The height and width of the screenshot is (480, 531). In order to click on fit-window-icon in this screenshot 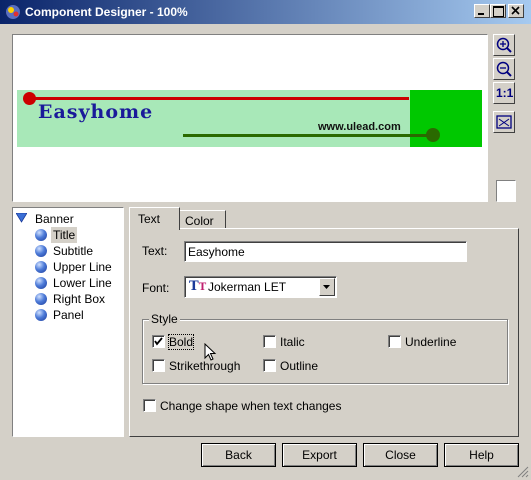, I will do `click(504, 122)`.